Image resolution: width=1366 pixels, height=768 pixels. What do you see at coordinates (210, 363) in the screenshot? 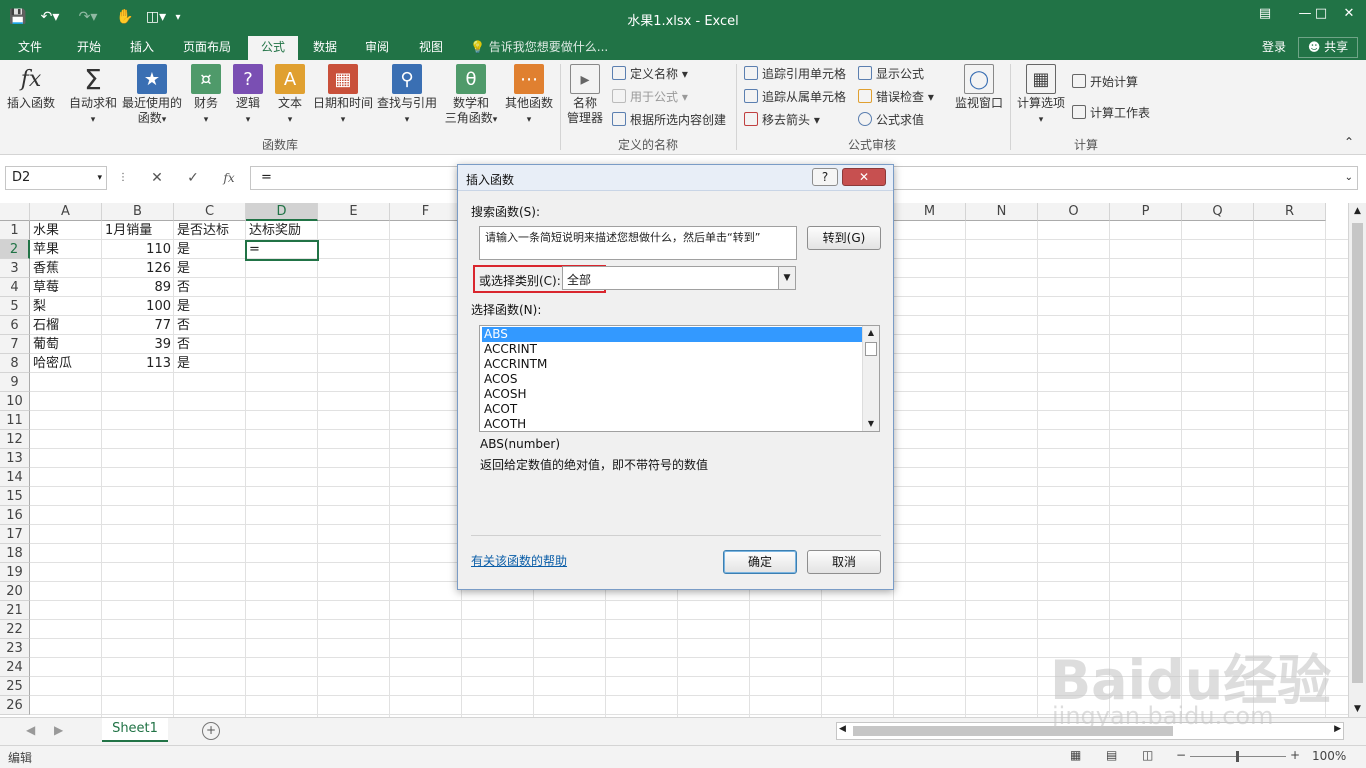
I see `cell-c8: 是` at bounding box center [210, 363].